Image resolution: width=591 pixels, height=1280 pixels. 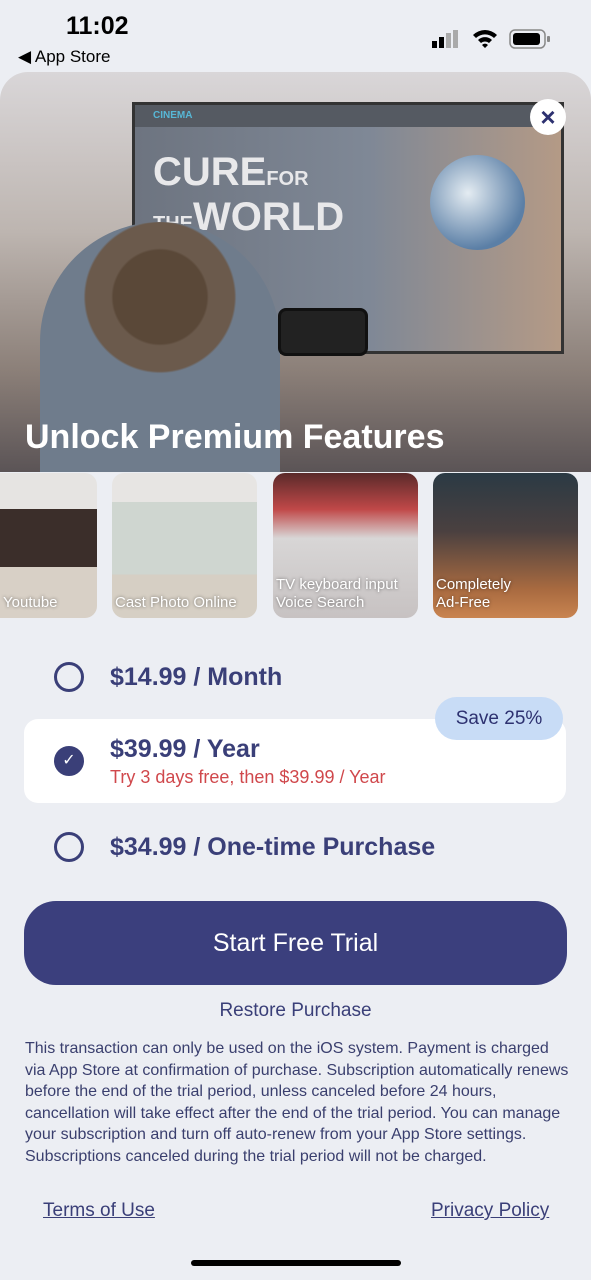 I want to click on signal-icon, so click(x=447, y=41).